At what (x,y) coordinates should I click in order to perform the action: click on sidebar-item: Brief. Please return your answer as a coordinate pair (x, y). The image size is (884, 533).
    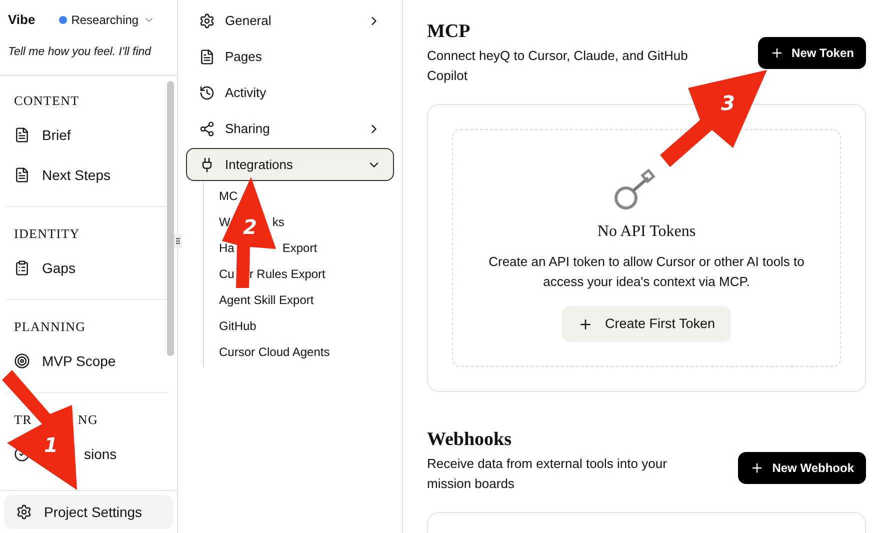
    Looking at the image, I should click on (56, 135).